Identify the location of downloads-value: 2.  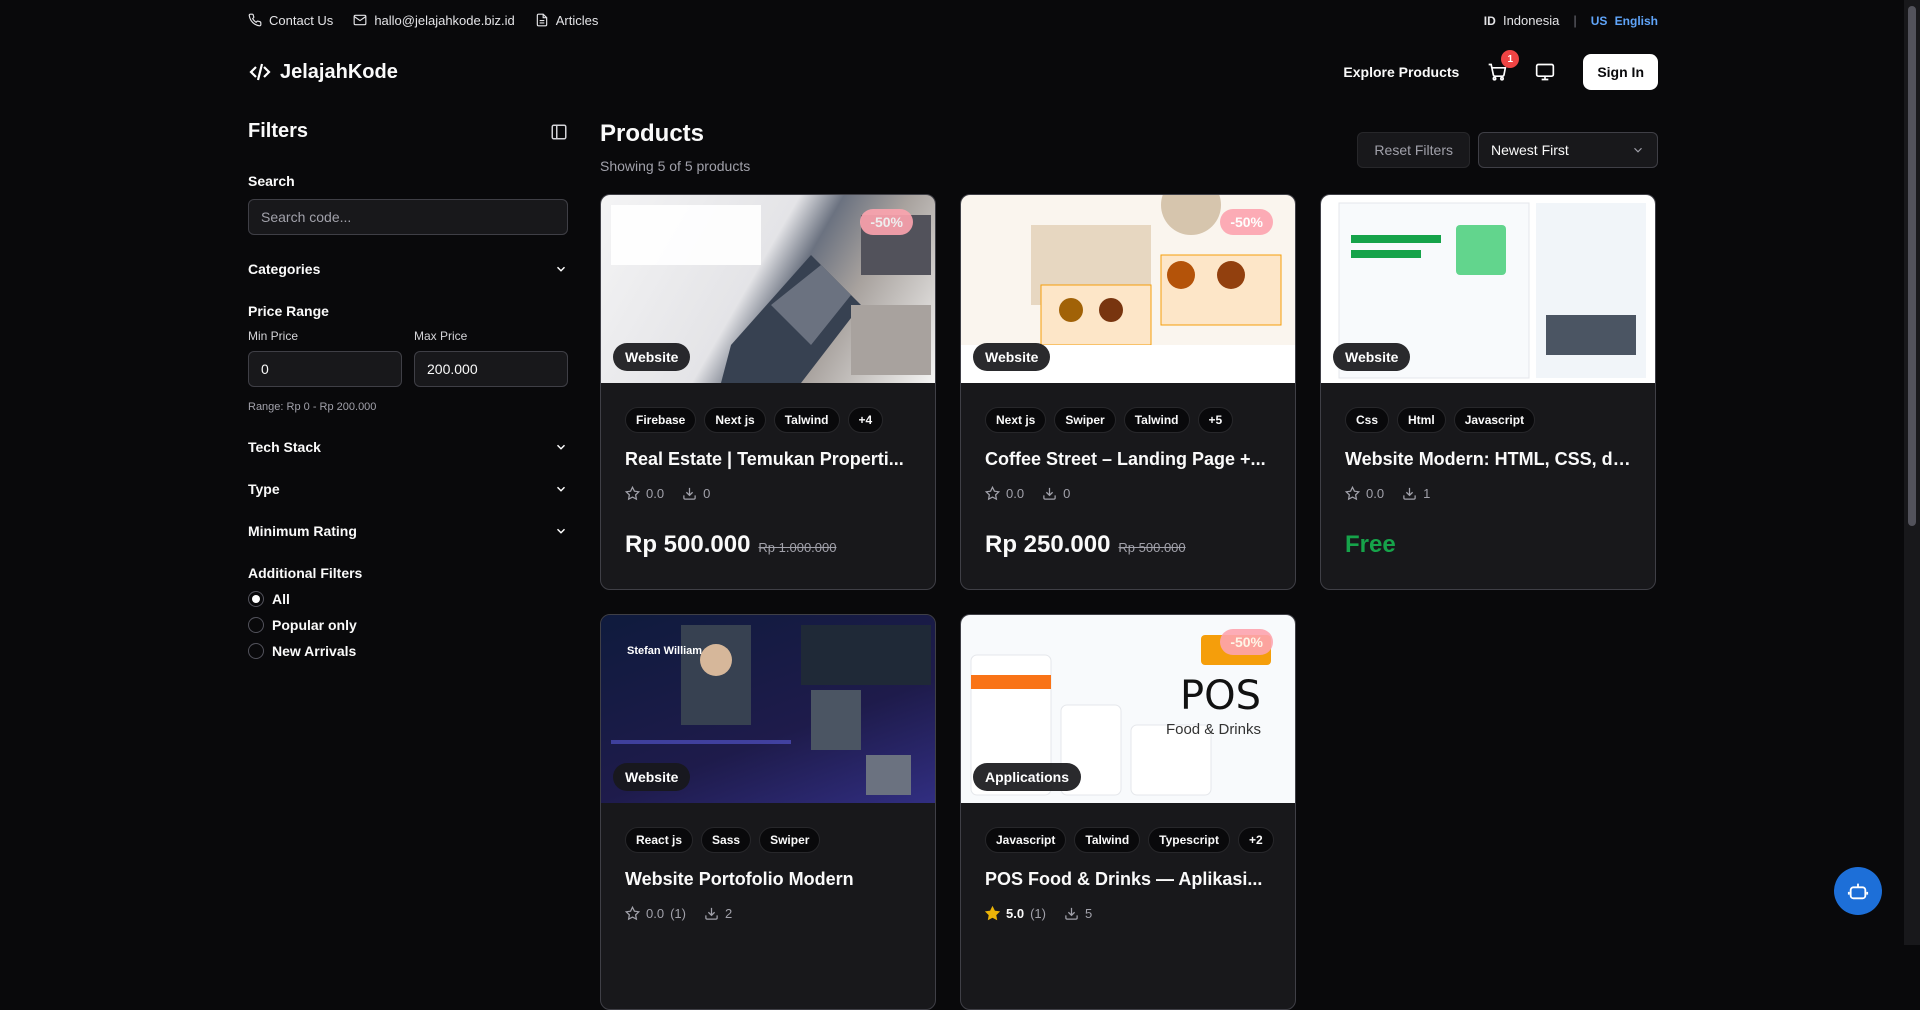
(728, 913).